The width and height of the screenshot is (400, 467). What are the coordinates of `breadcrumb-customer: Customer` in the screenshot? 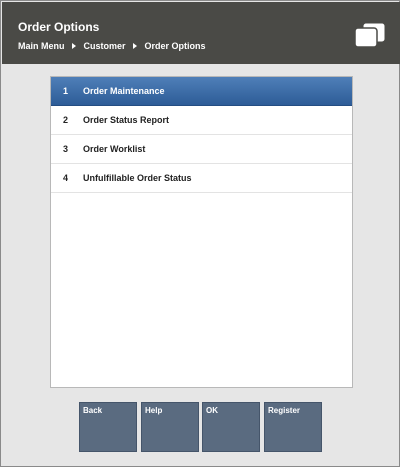 It's located at (105, 46).